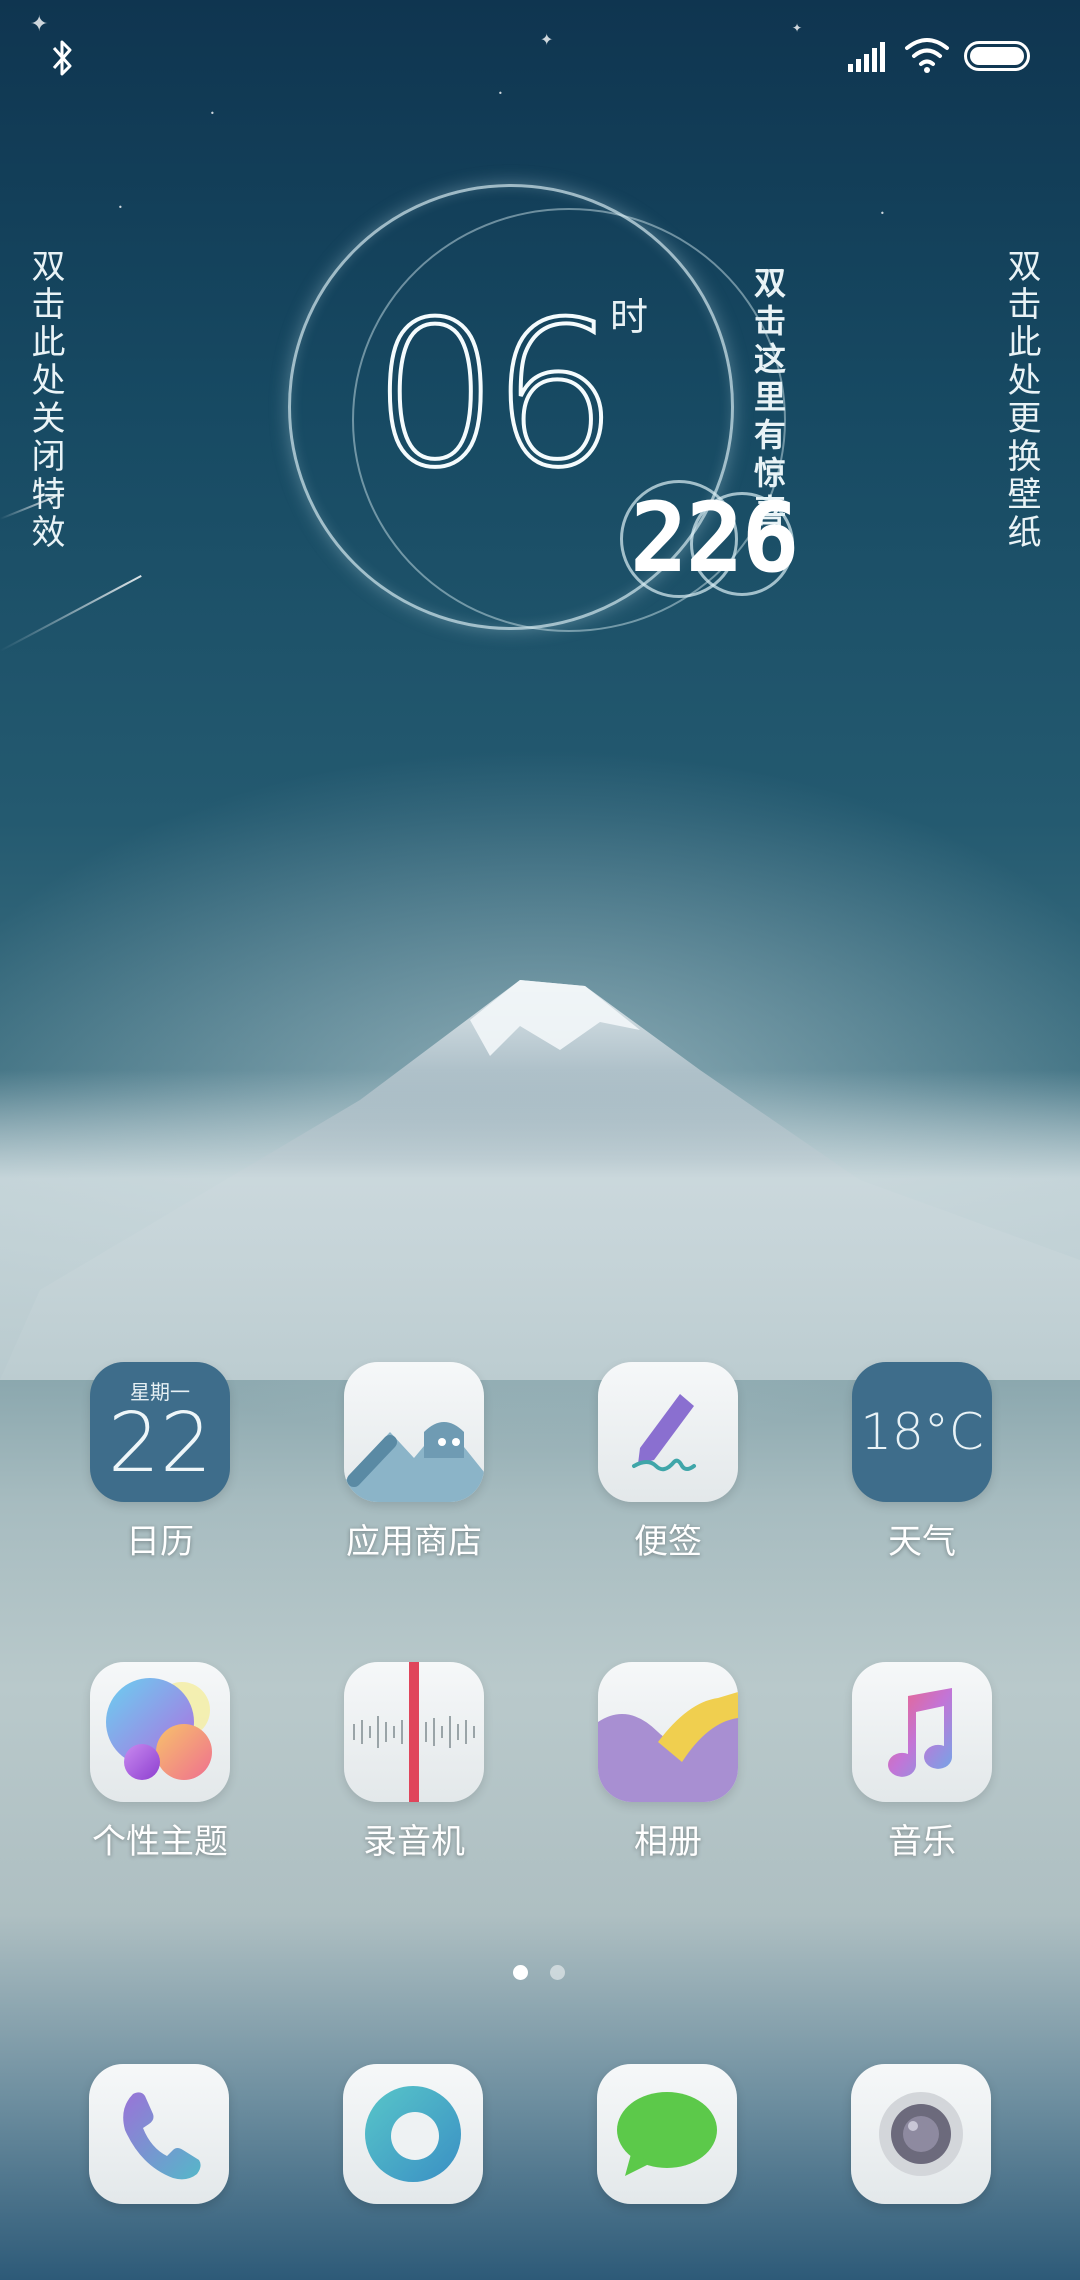  What do you see at coordinates (557, 1972) in the screenshot?
I see `page-dot` at bounding box center [557, 1972].